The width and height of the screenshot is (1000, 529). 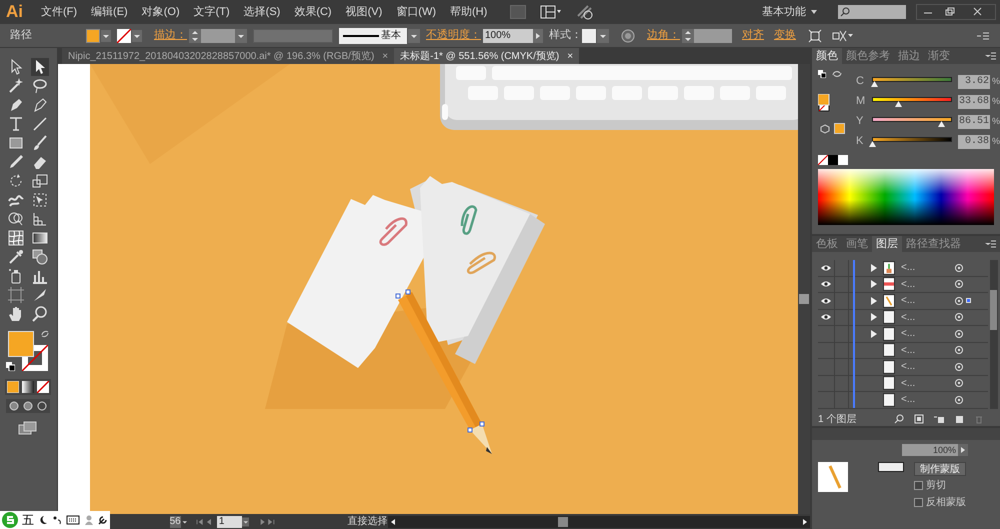 What do you see at coordinates (868, 56) in the screenshot?
I see `panel-tab: 颜色参考` at bounding box center [868, 56].